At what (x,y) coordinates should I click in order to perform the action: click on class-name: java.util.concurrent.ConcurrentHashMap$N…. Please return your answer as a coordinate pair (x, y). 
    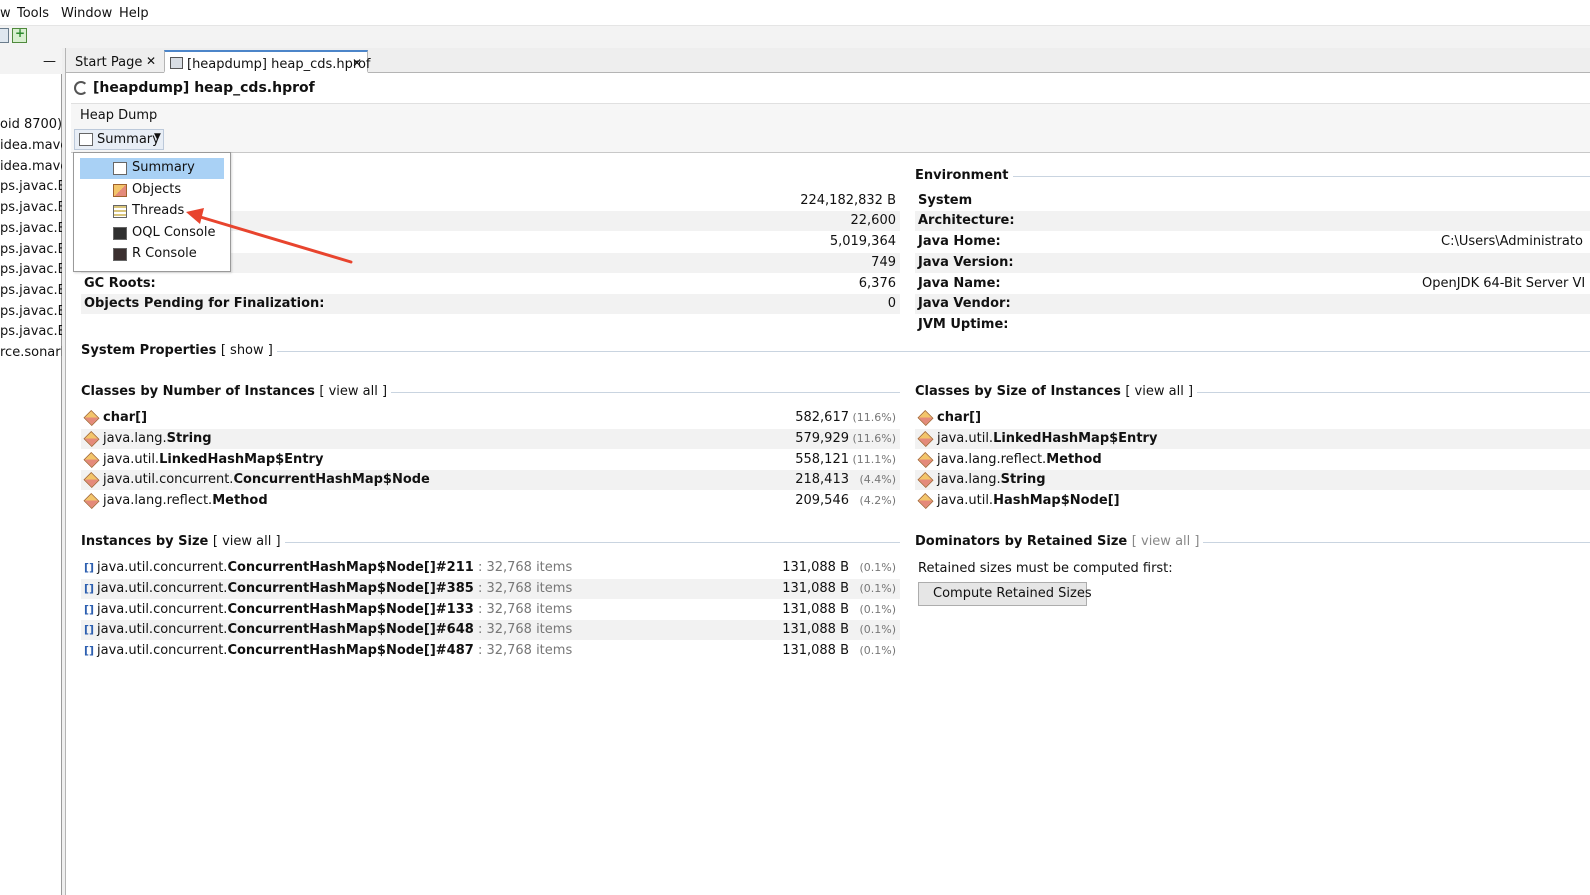
    Looking at the image, I should click on (266, 479).